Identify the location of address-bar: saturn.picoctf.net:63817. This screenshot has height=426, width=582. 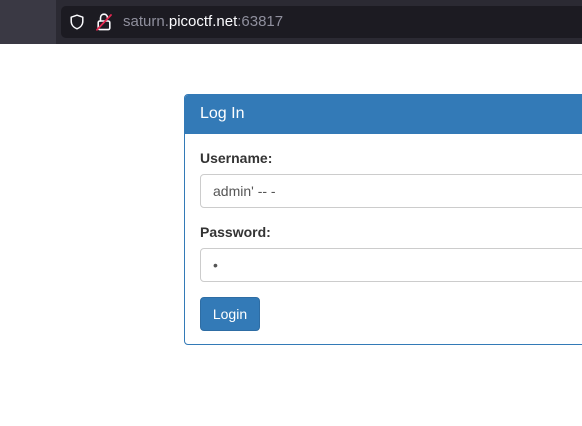
(321, 22).